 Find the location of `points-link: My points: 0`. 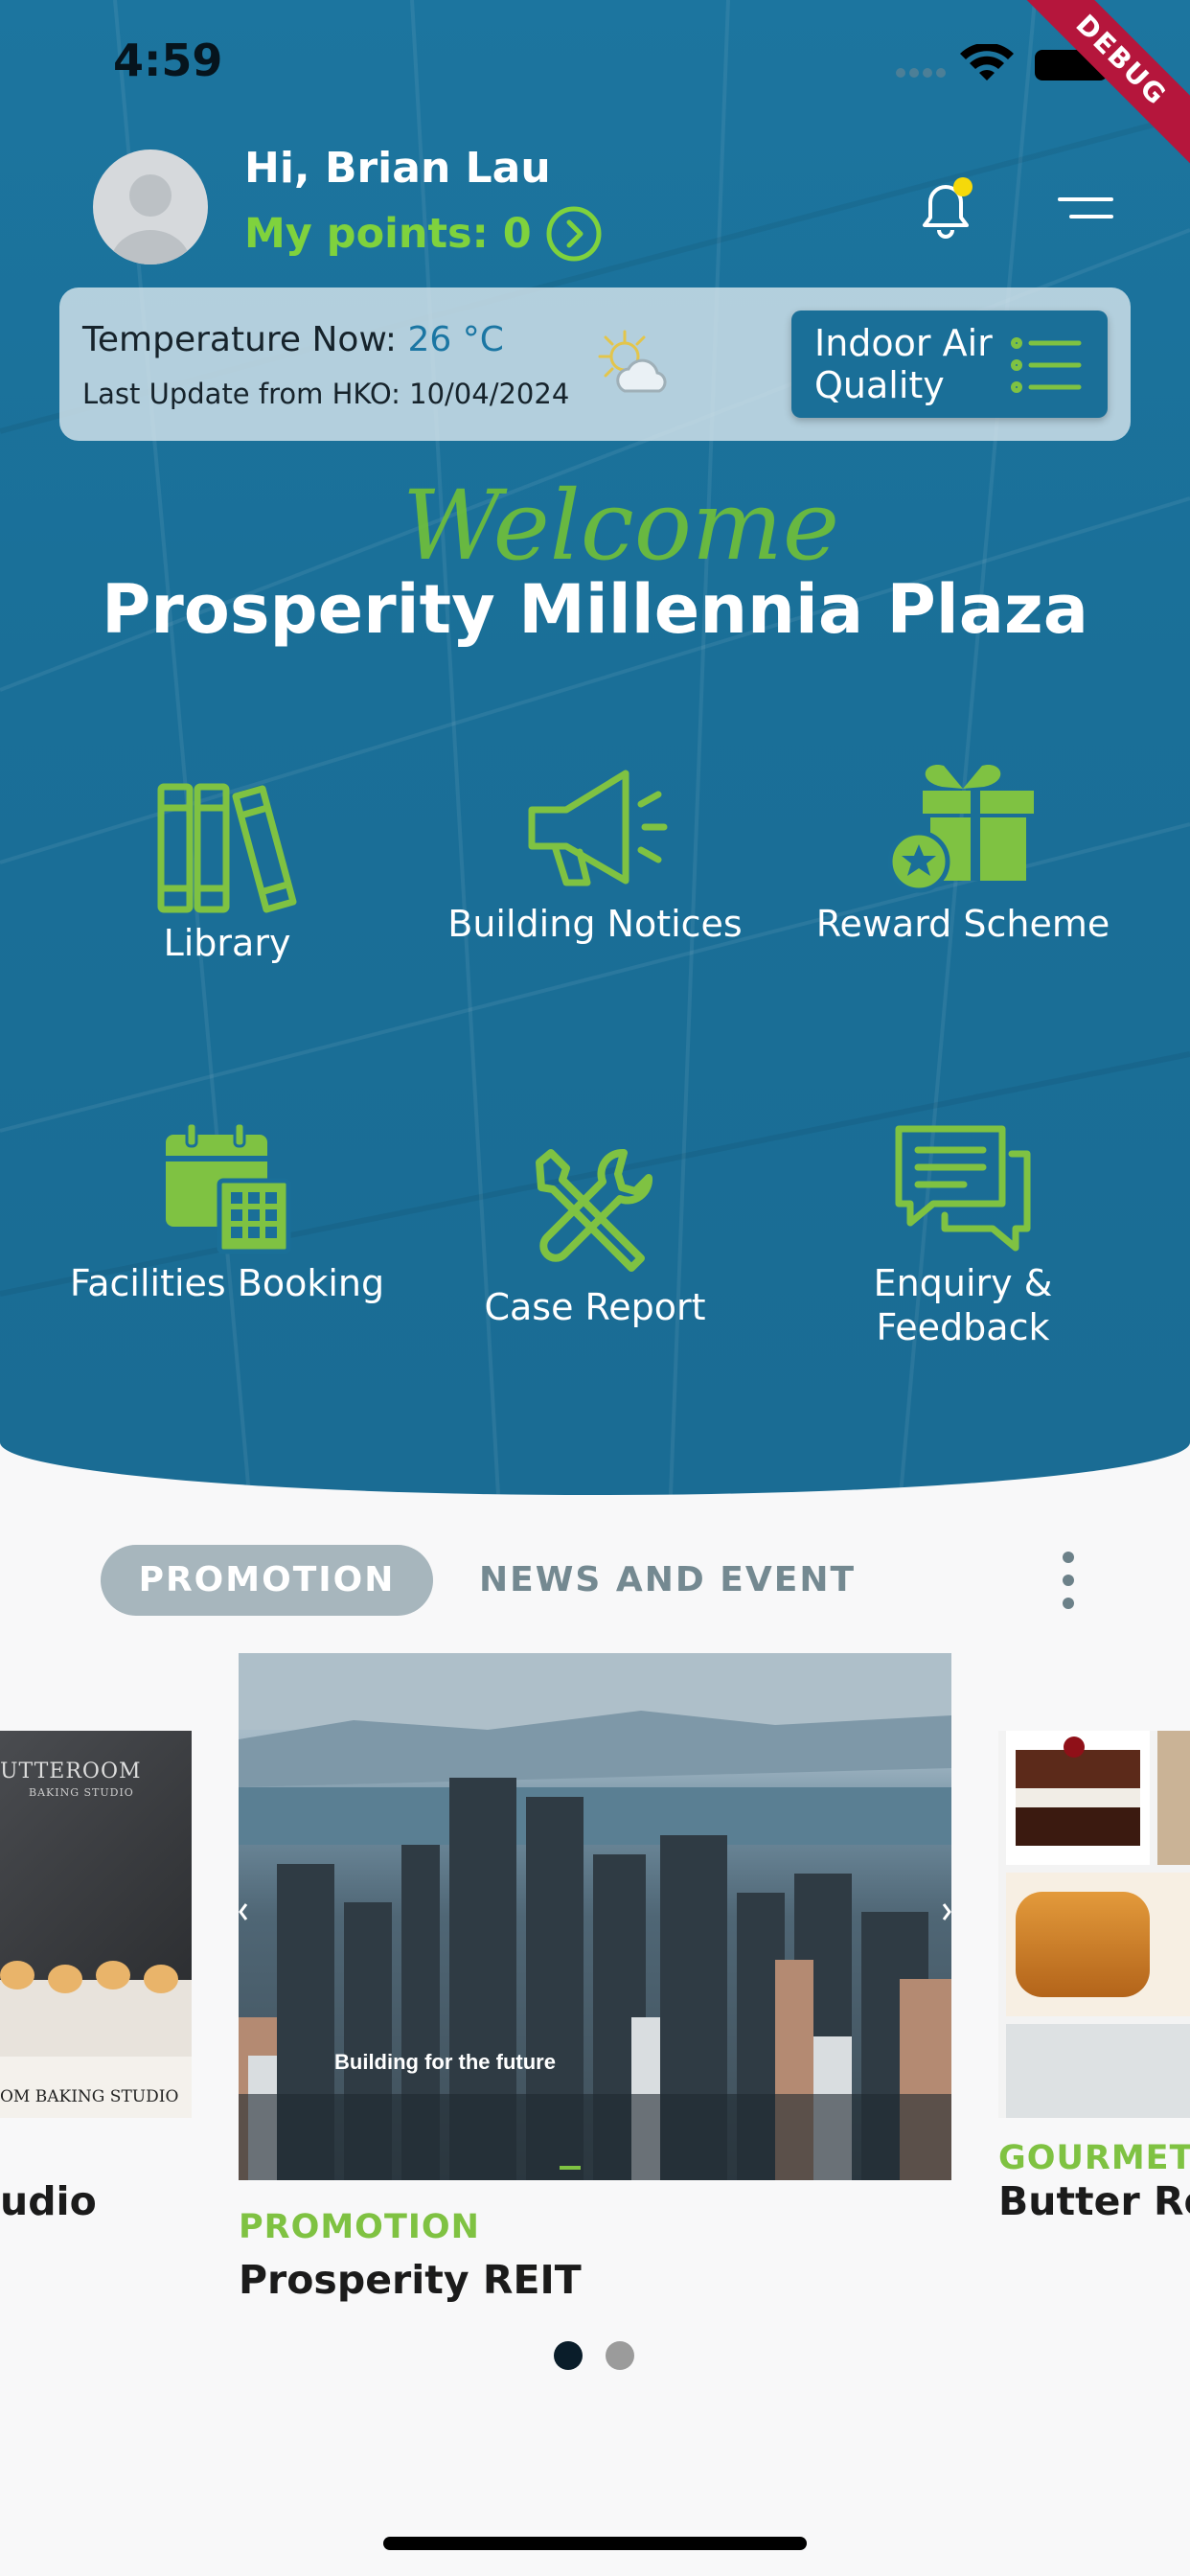

points-link: My points: 0 is located at coordinates (424, 234).